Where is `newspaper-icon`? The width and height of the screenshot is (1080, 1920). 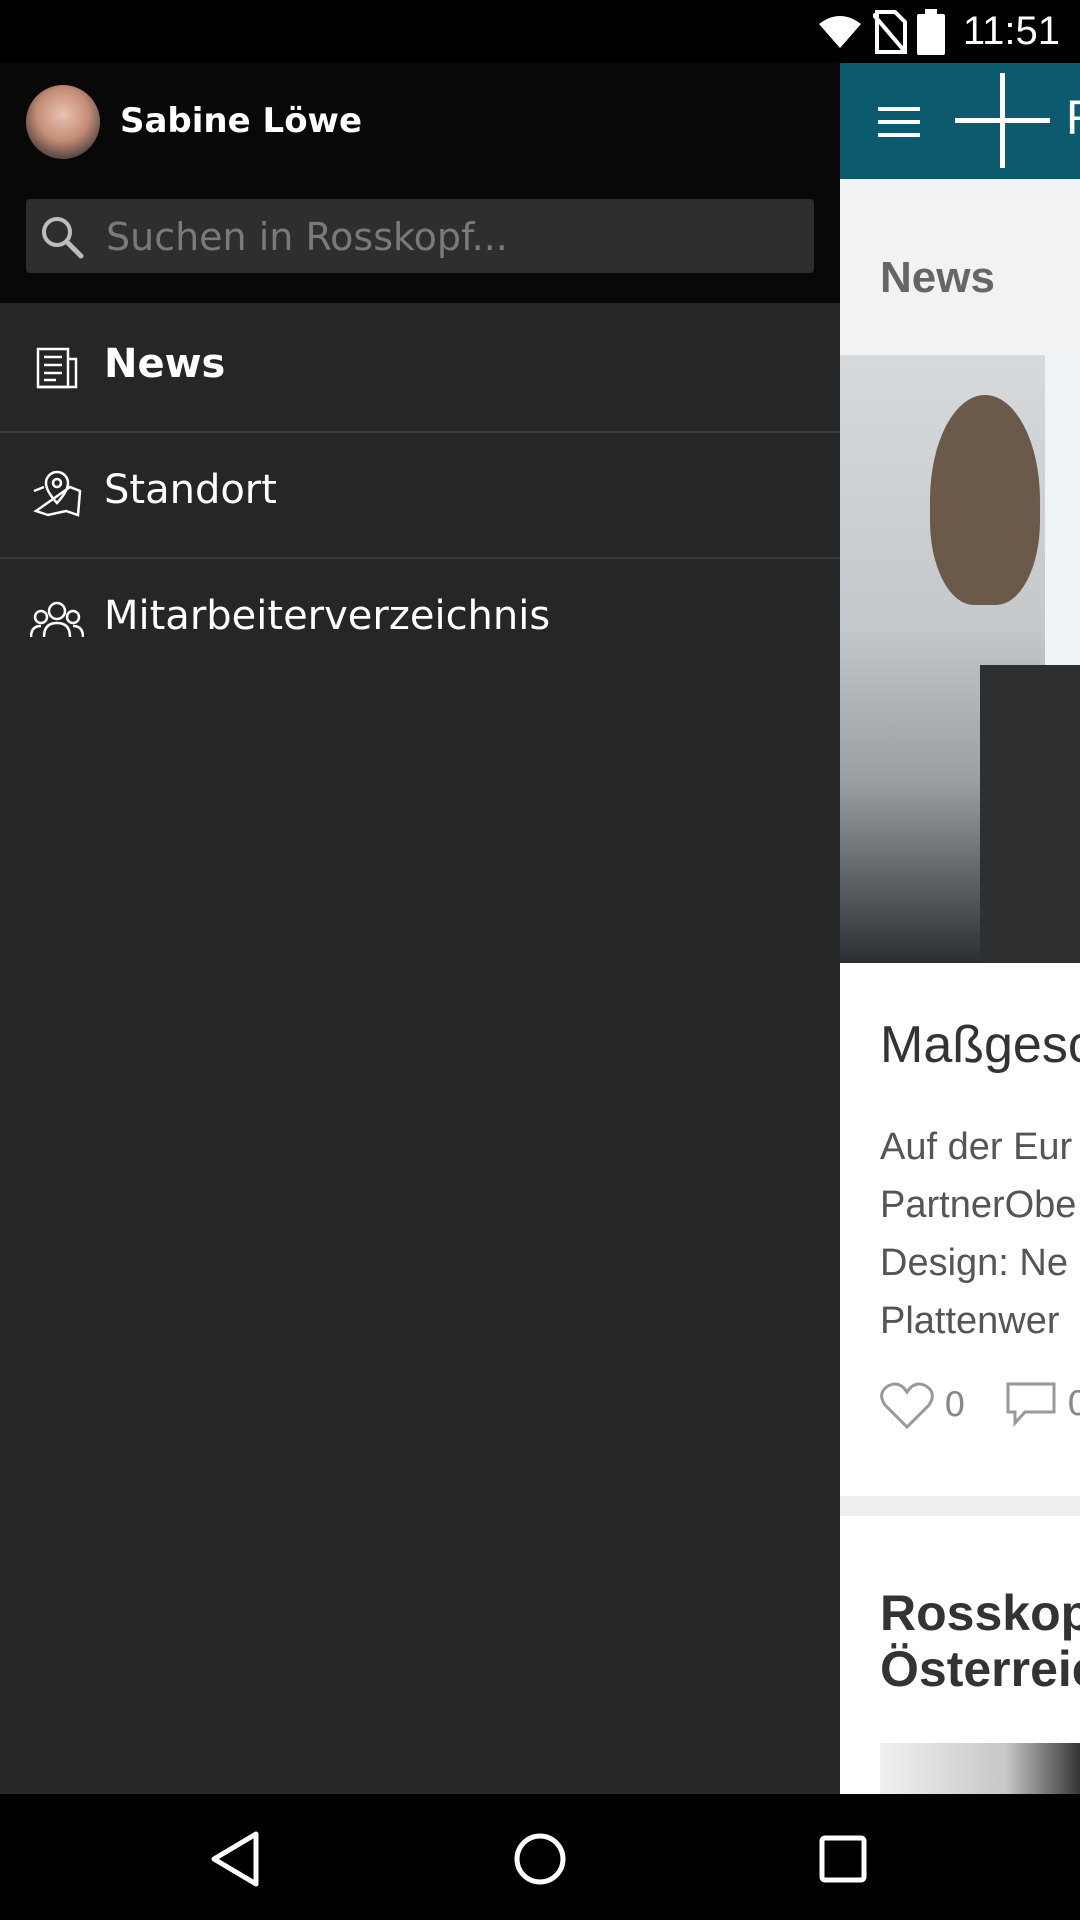
newspaper-icon is located at coordinates (57, 368).